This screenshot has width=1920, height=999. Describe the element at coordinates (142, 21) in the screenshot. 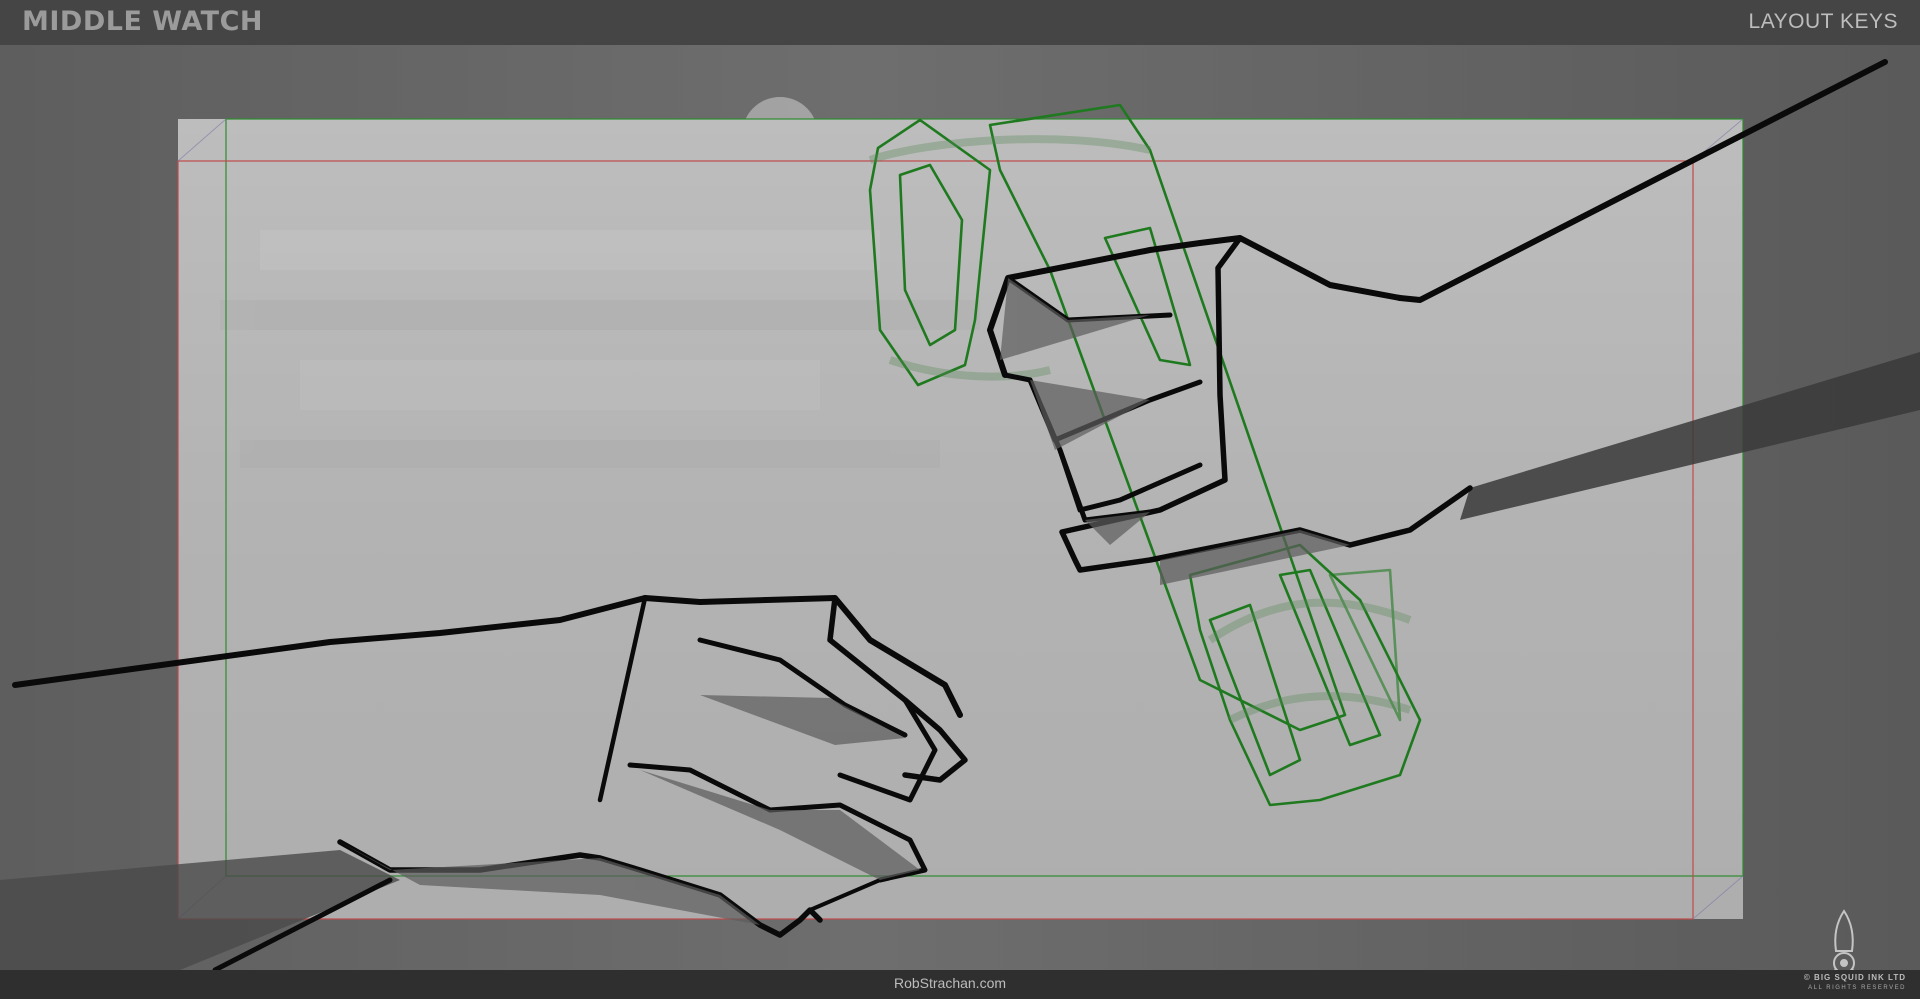

I see `page-title: MIDDLE WATCH` at that location.